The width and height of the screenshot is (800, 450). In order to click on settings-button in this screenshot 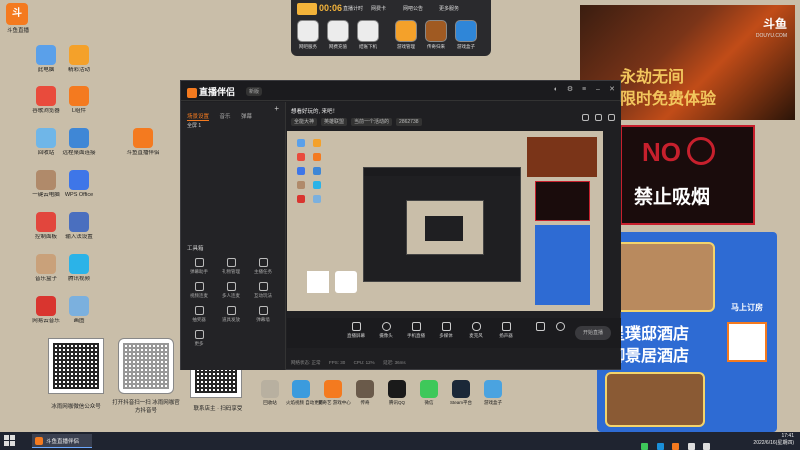, I will do `click(560, 326)`.